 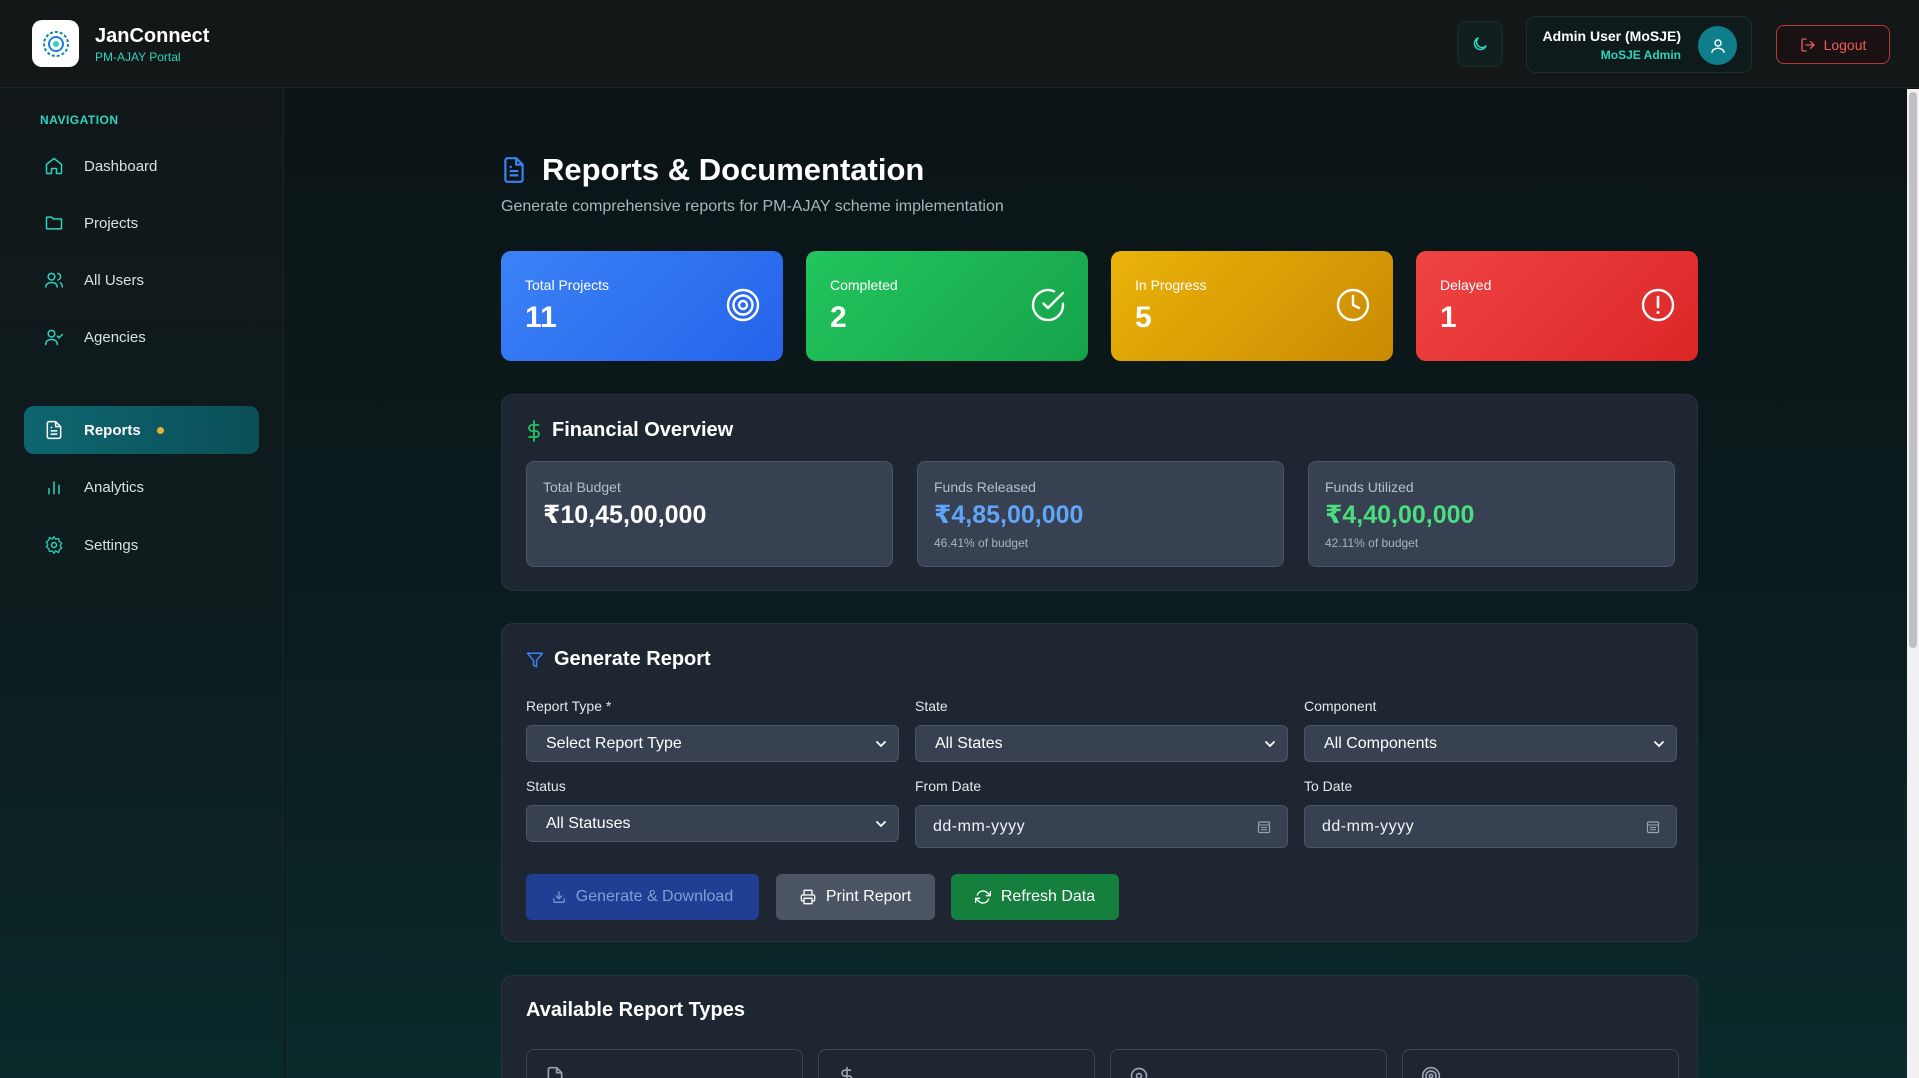 What do you see at coordinates (947, 306) in the screenshot?
I see `stat-card-completed: Completed 2` at bounding box center [947, 306].